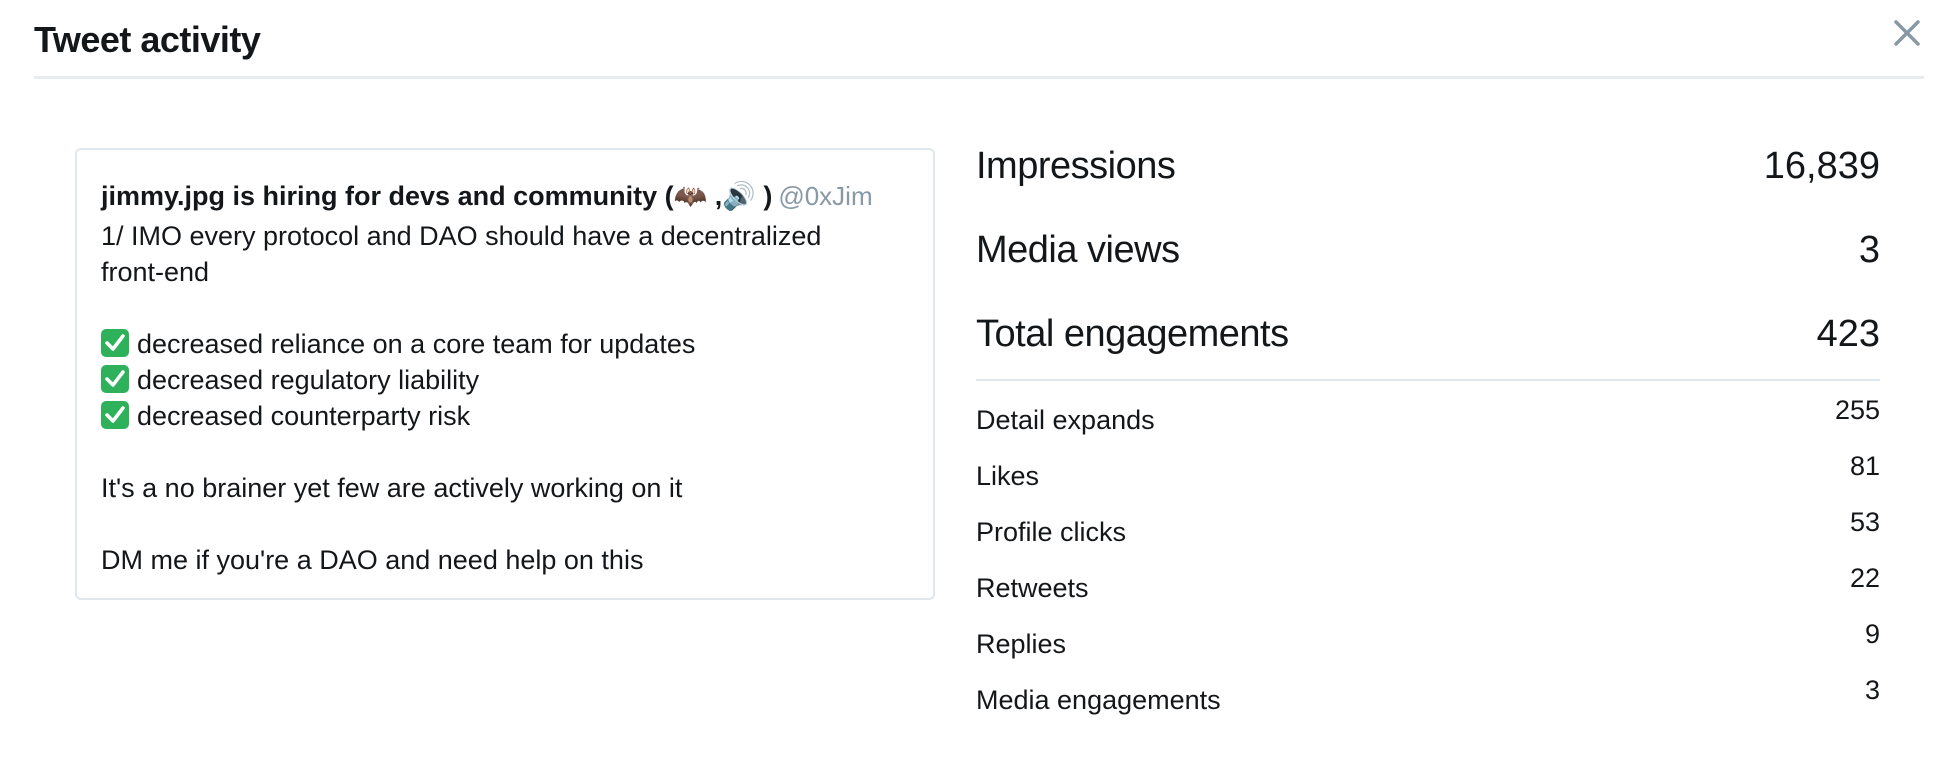  Describe the element at coordinates (1848, 334) in the screenshot. I see `stat-value: 423` at that location.